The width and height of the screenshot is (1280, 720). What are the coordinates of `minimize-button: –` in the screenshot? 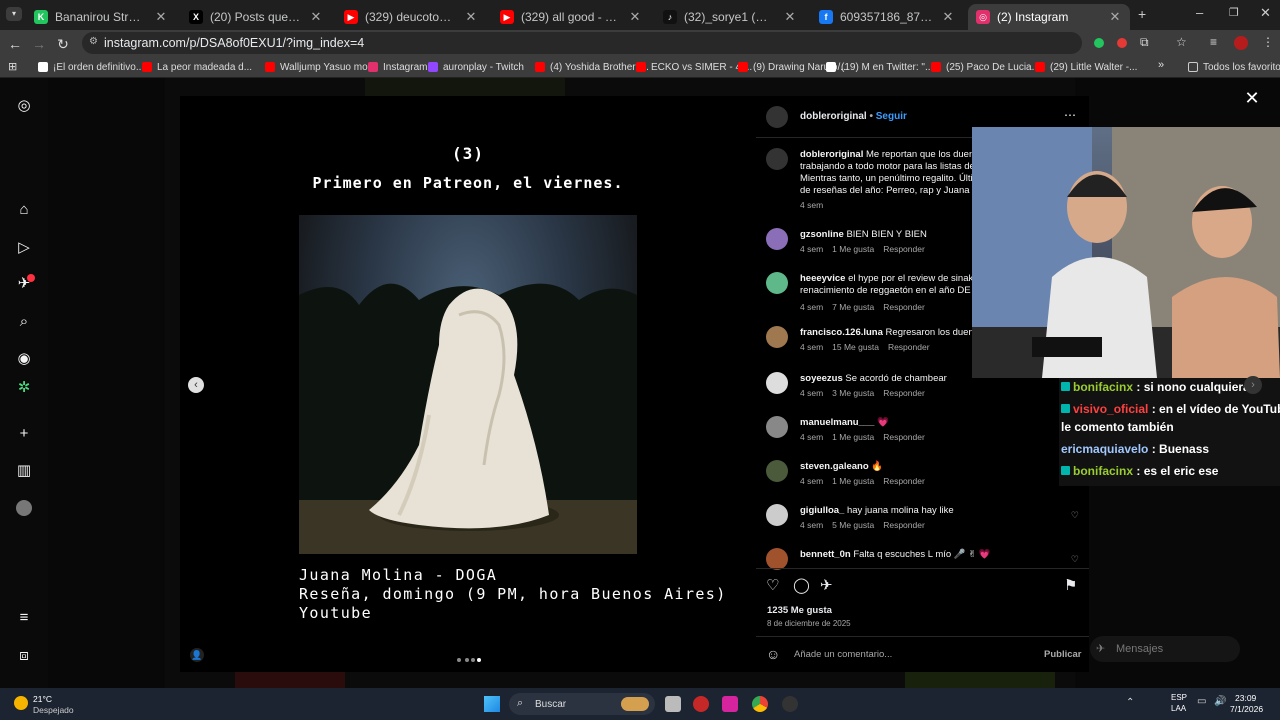 It's located at (1199, 12).